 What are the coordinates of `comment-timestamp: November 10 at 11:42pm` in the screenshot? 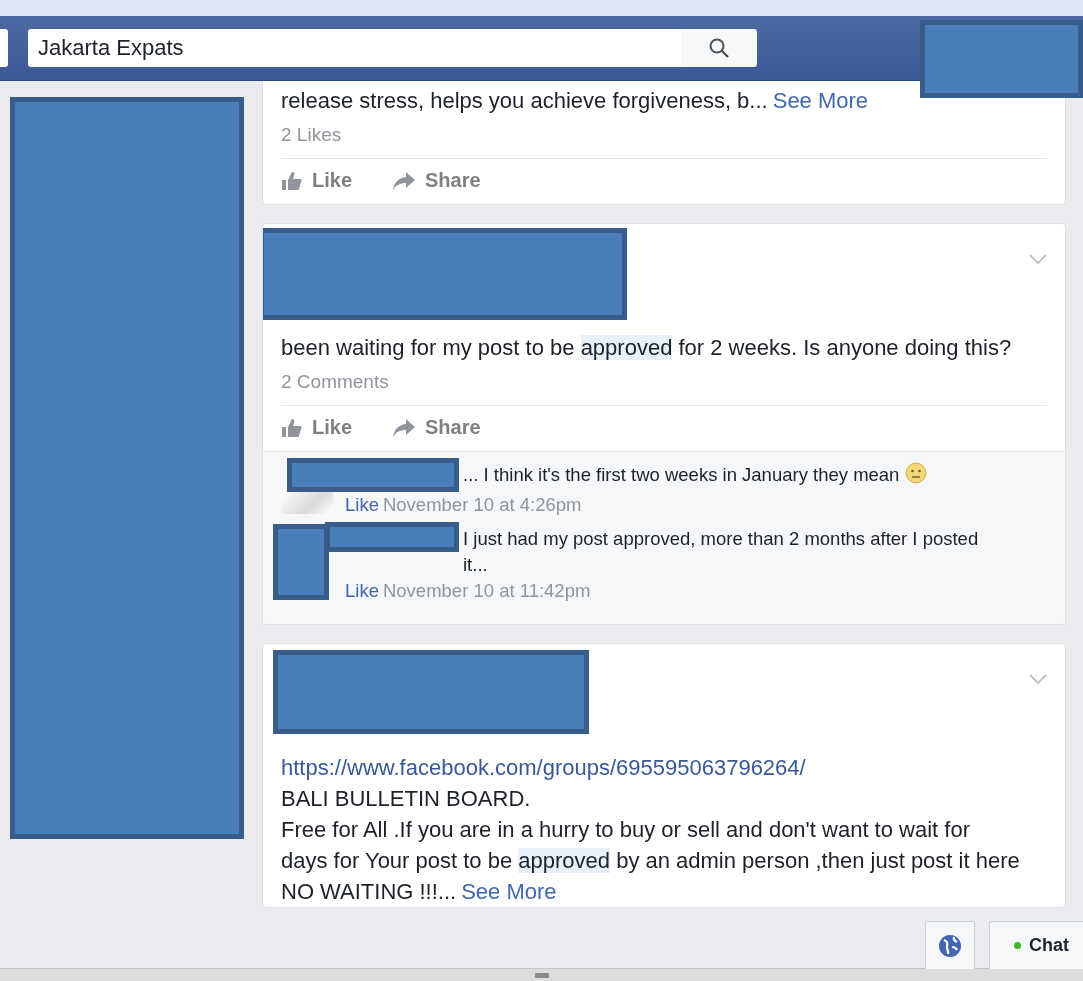 It's located at (486, 590).